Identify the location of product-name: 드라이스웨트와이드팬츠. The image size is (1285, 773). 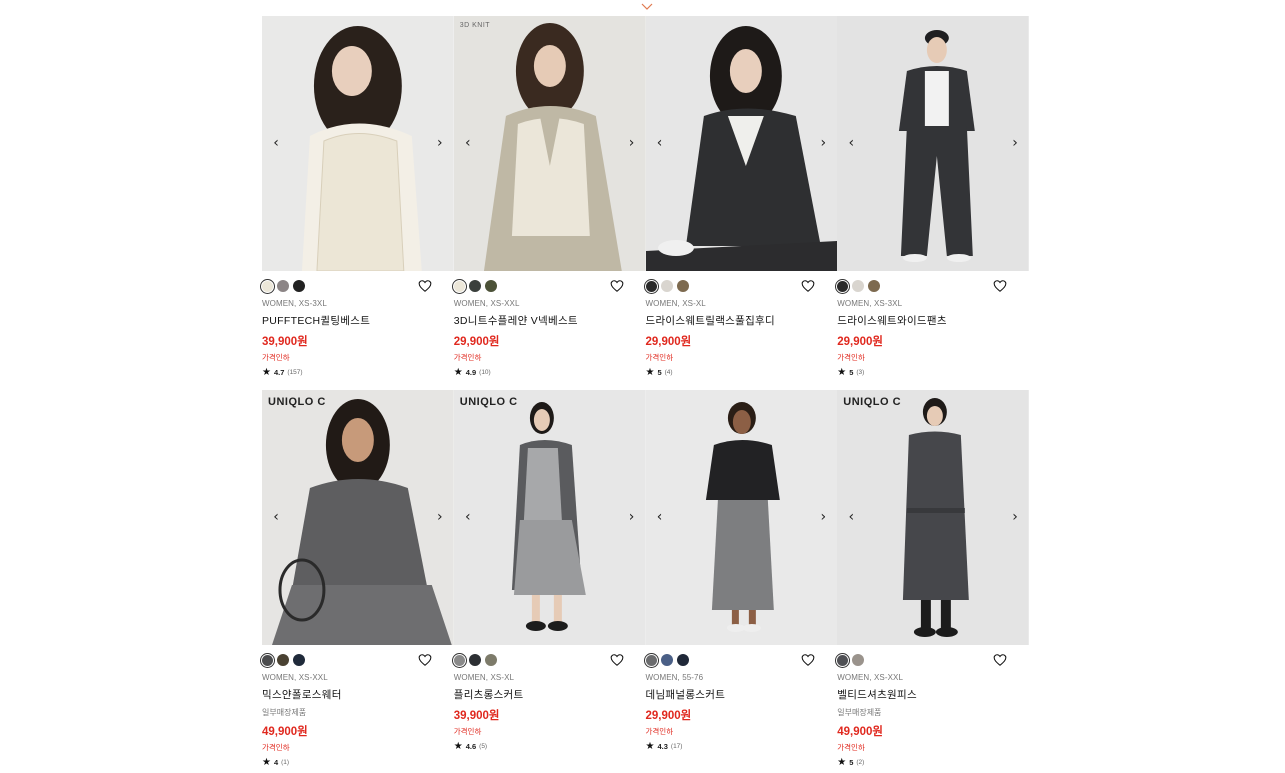
(933, 320).